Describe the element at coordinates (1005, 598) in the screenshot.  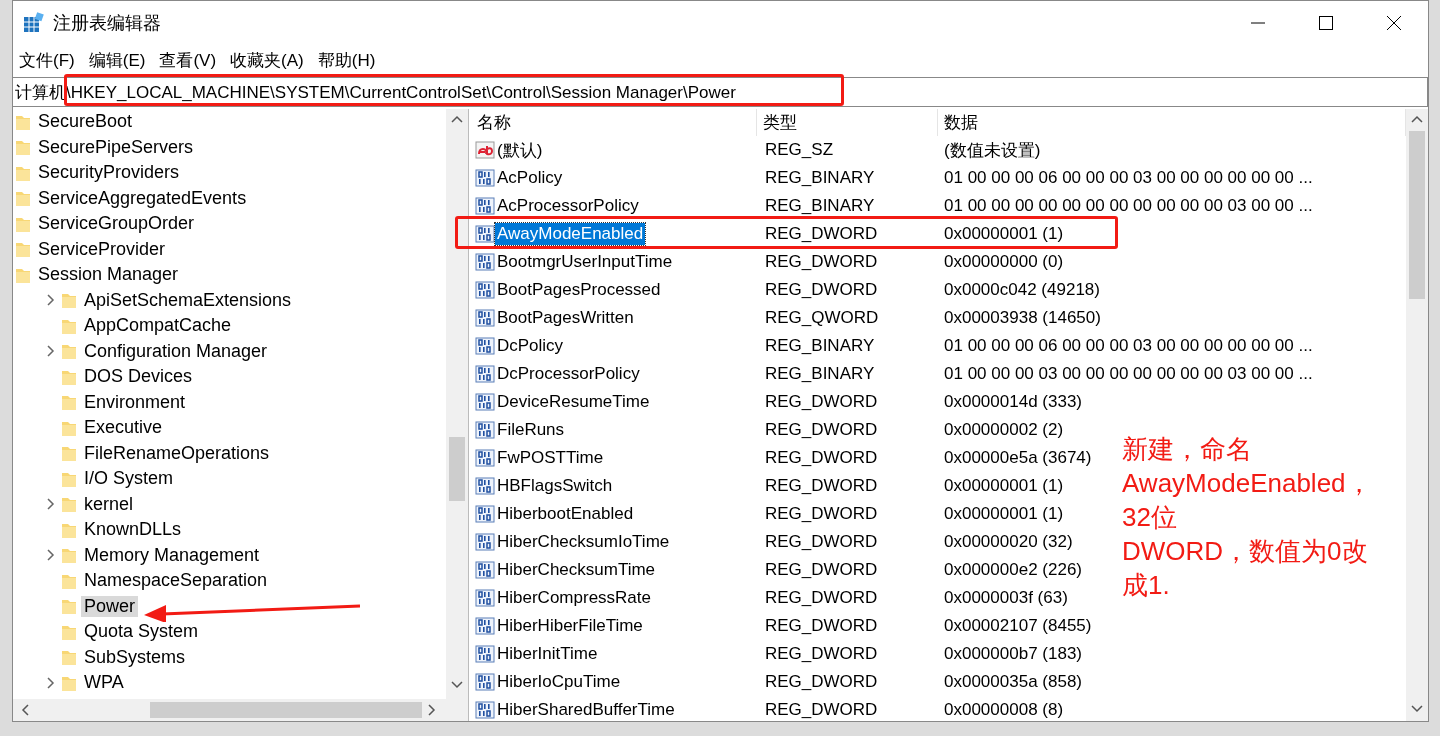
I see `value-data: 0x0000003f (63)` at that location.